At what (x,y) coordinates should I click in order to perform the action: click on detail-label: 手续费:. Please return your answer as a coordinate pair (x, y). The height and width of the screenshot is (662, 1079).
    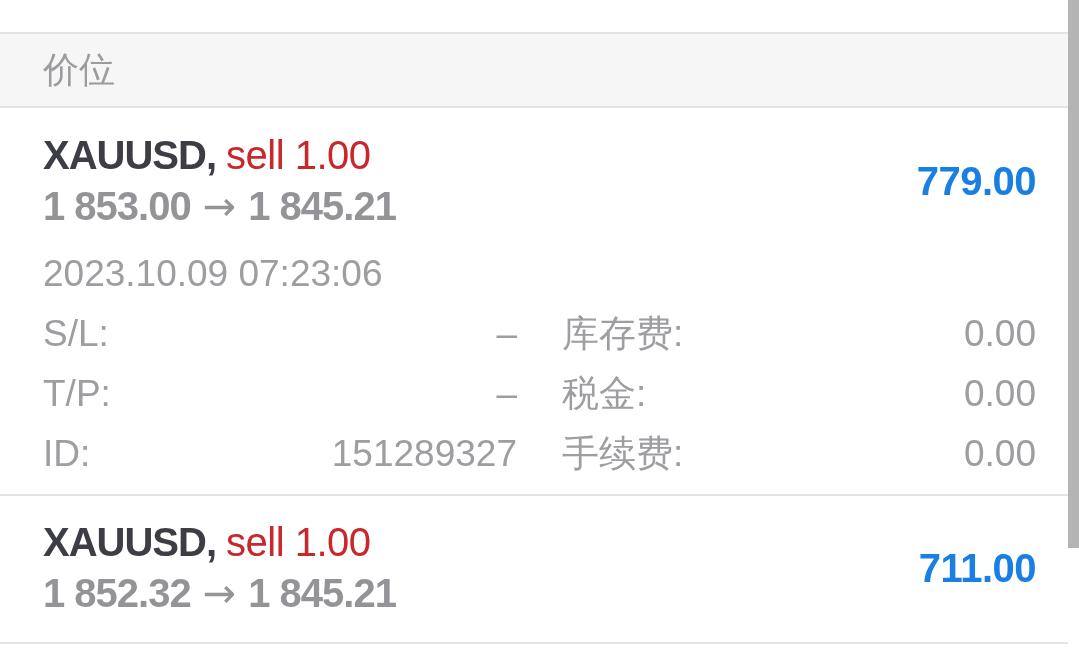
    Looking at the image, I should click on (623, 454).